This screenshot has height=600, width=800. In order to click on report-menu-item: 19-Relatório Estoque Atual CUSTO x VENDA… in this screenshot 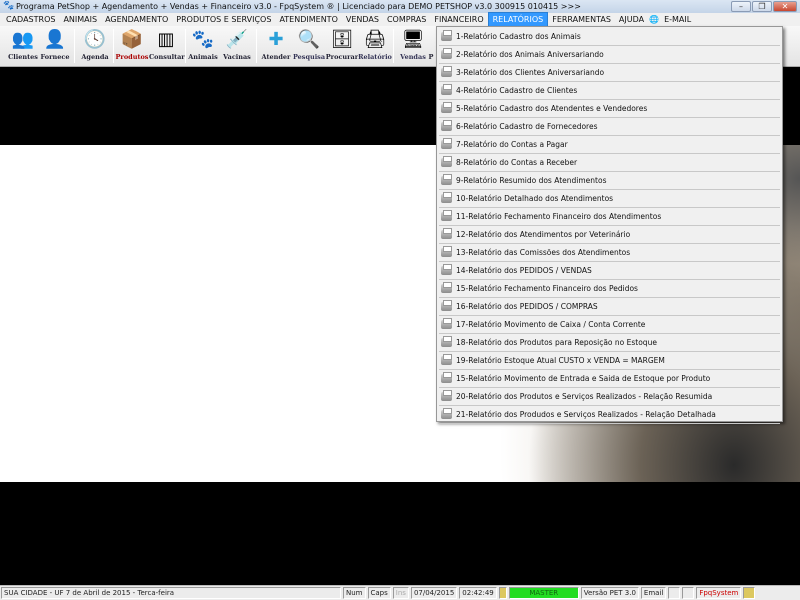, I will do `click(609, 361)`.